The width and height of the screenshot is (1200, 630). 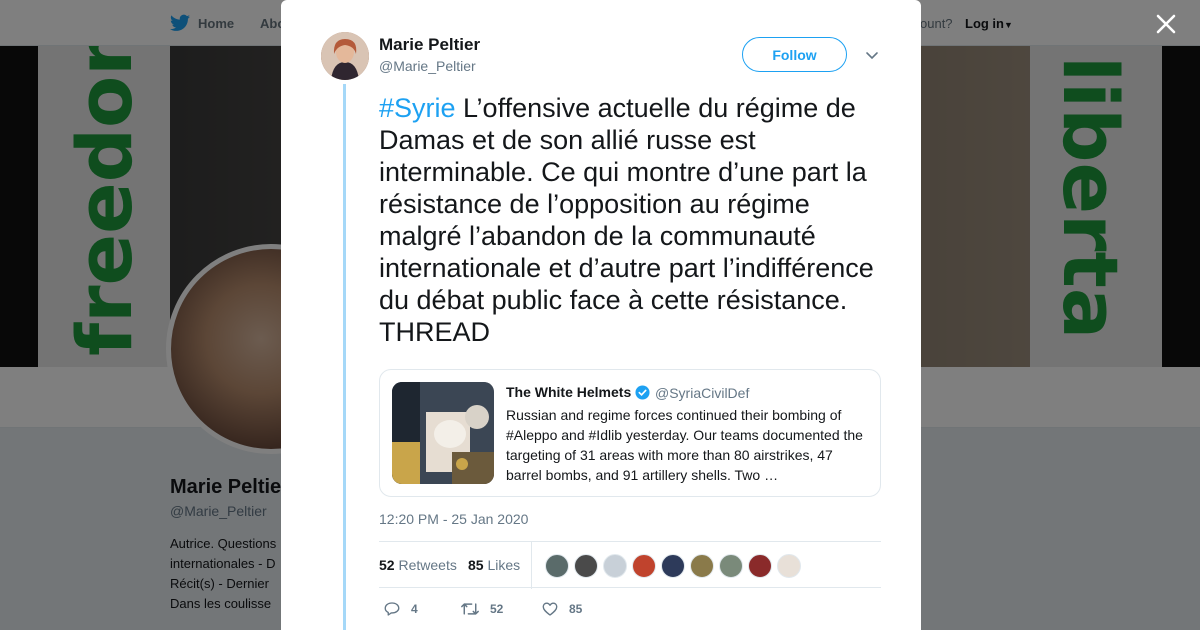 What do you see at coordinates (497, 609) in the screenshot?
I see `retweet-count: 52` at bounding box center [497, 609].